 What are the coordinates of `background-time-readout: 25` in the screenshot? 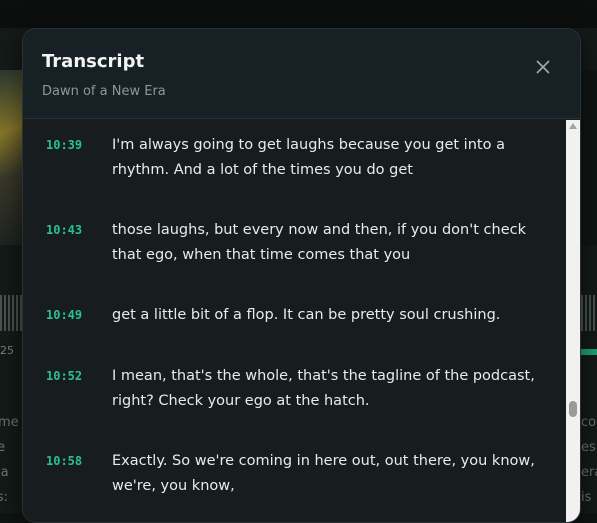 It's located at (7, 350).